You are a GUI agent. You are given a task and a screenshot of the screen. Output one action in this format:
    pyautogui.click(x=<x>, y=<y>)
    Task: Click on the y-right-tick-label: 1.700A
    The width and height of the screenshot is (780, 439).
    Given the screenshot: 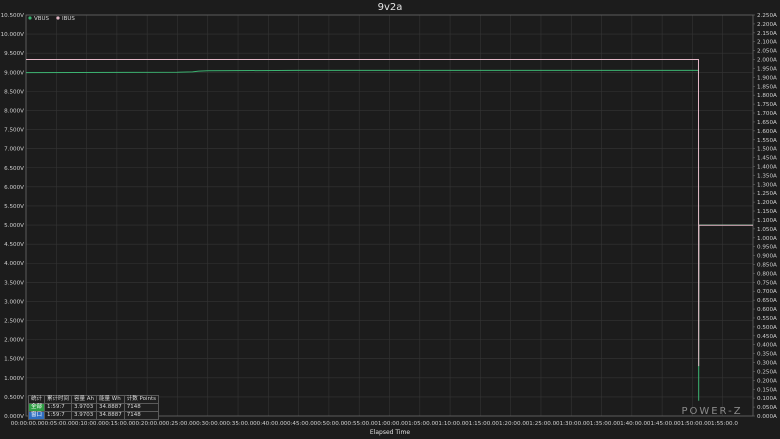 What is the action you would take?
    pyautogui.click(x=767, y=114)
    